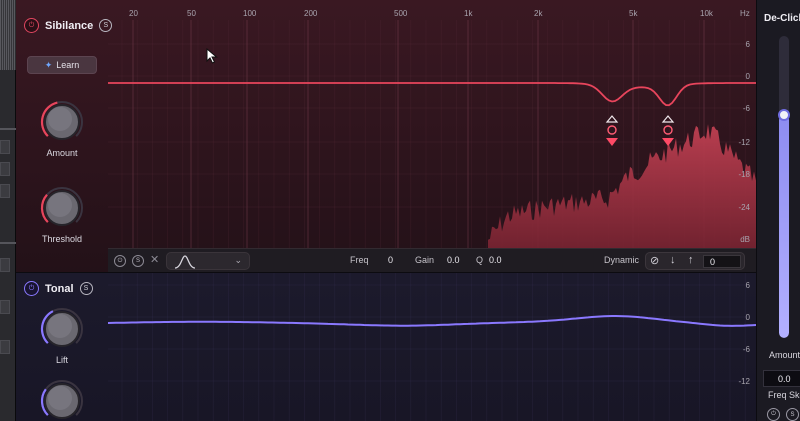 The image size is (800, 421). I want to click on gain-param-label: Gain, so click(425, 260).